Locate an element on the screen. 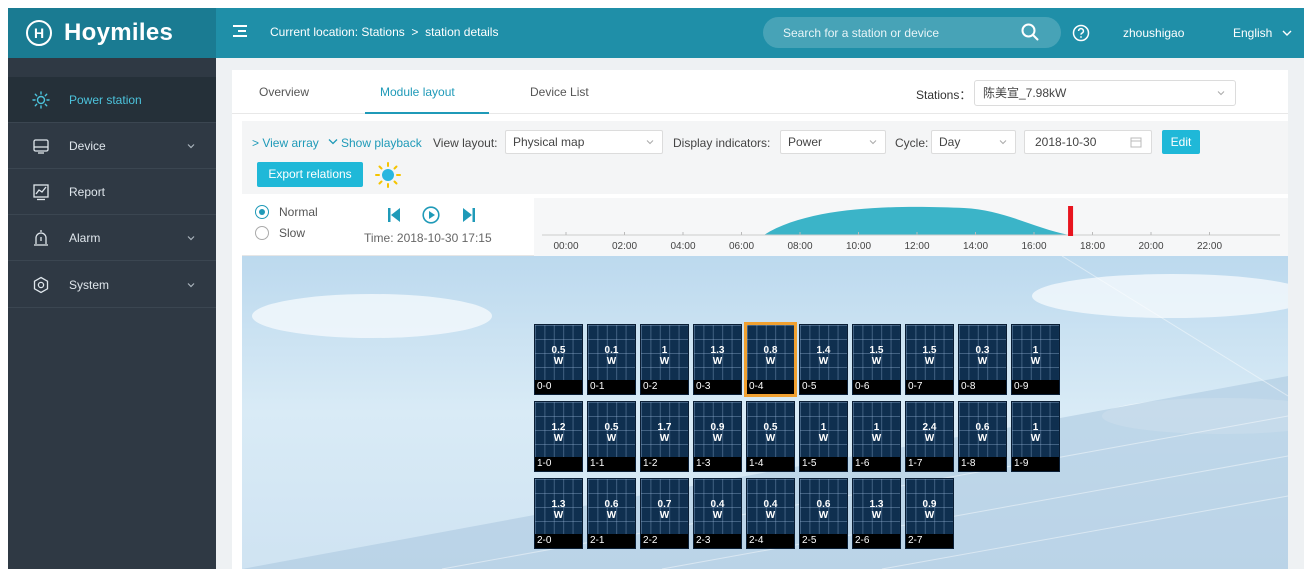  solar-module: 0.3 W 0-8 is located at coordinates (982, 359).